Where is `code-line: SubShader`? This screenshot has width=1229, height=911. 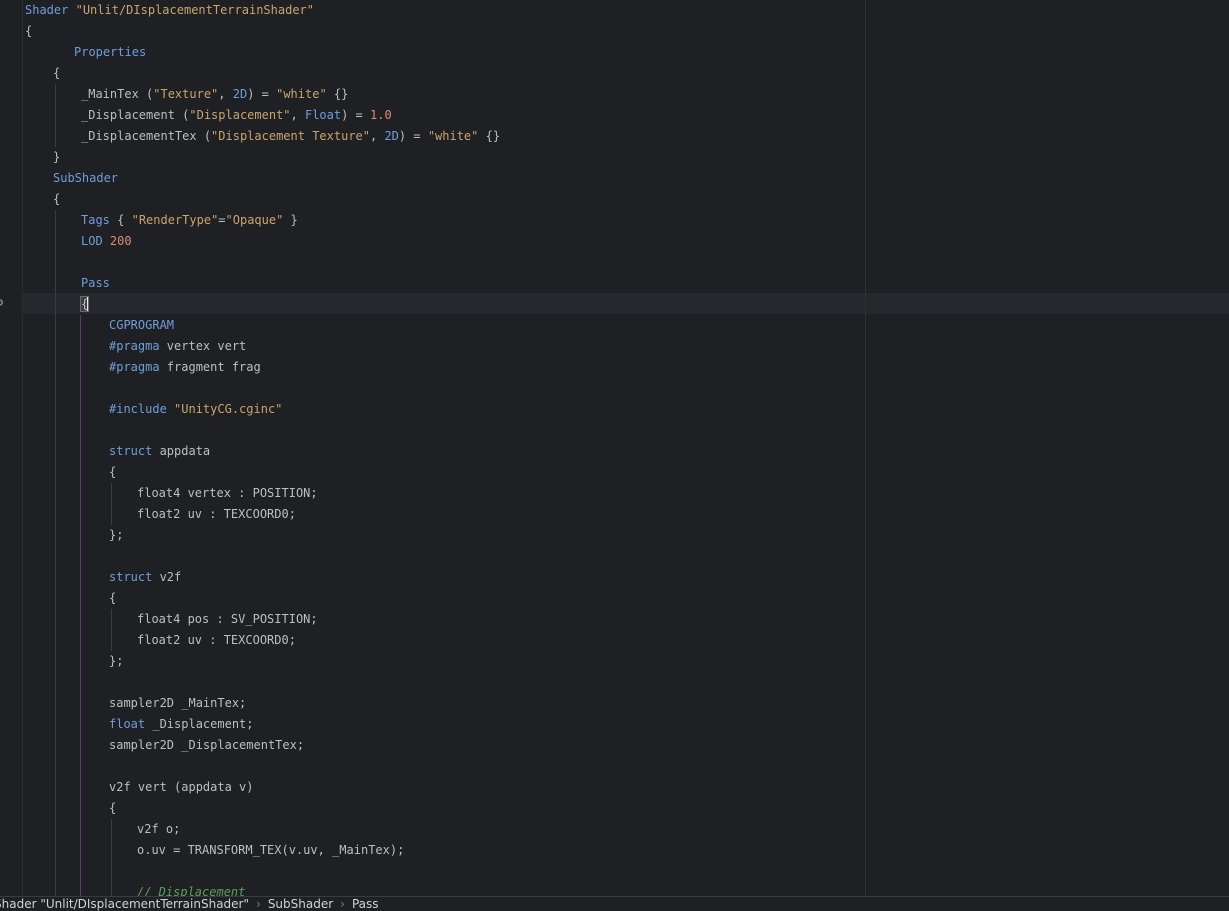 code-line: SubShader is located at coordinates (85, 178).